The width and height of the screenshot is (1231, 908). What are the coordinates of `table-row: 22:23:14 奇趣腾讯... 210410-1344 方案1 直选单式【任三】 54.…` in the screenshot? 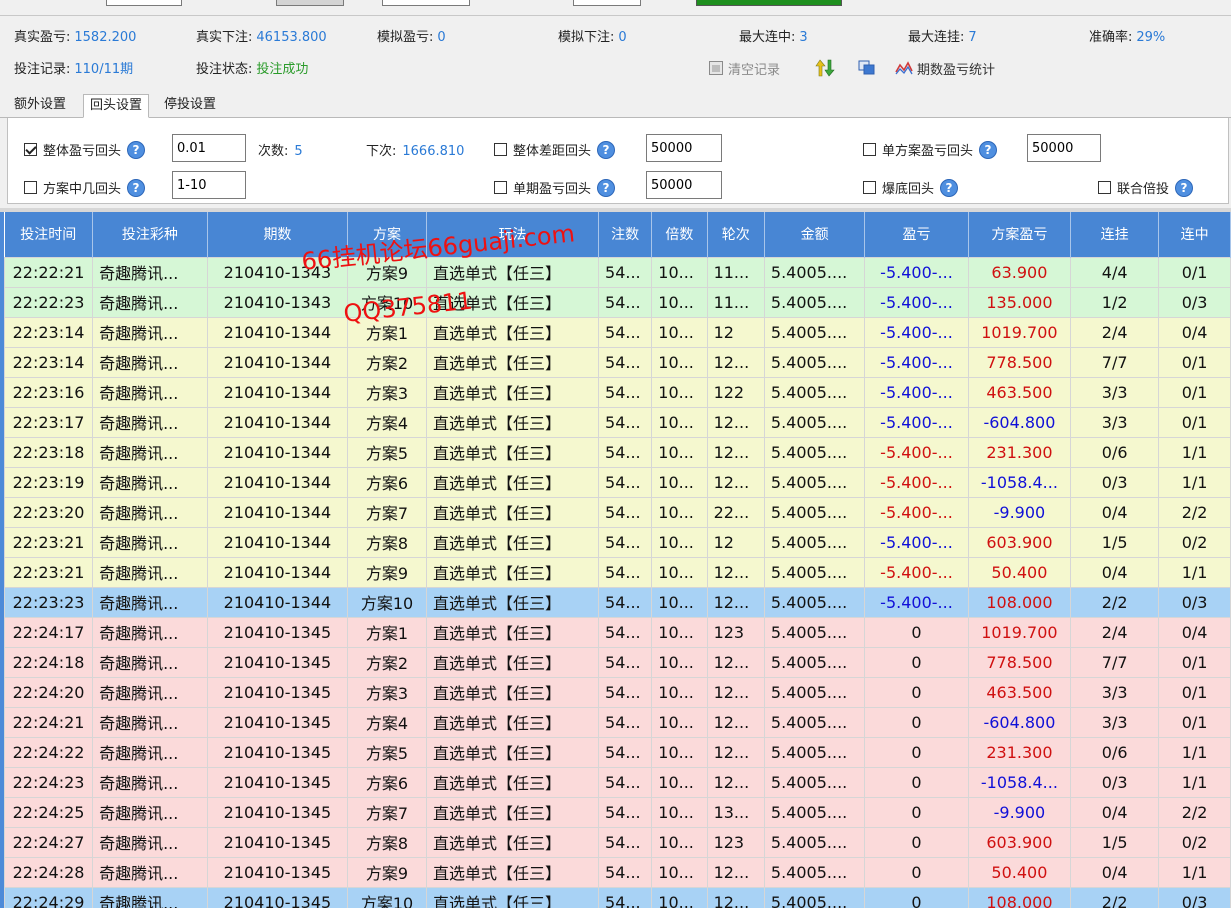 It's located at (617, 332).